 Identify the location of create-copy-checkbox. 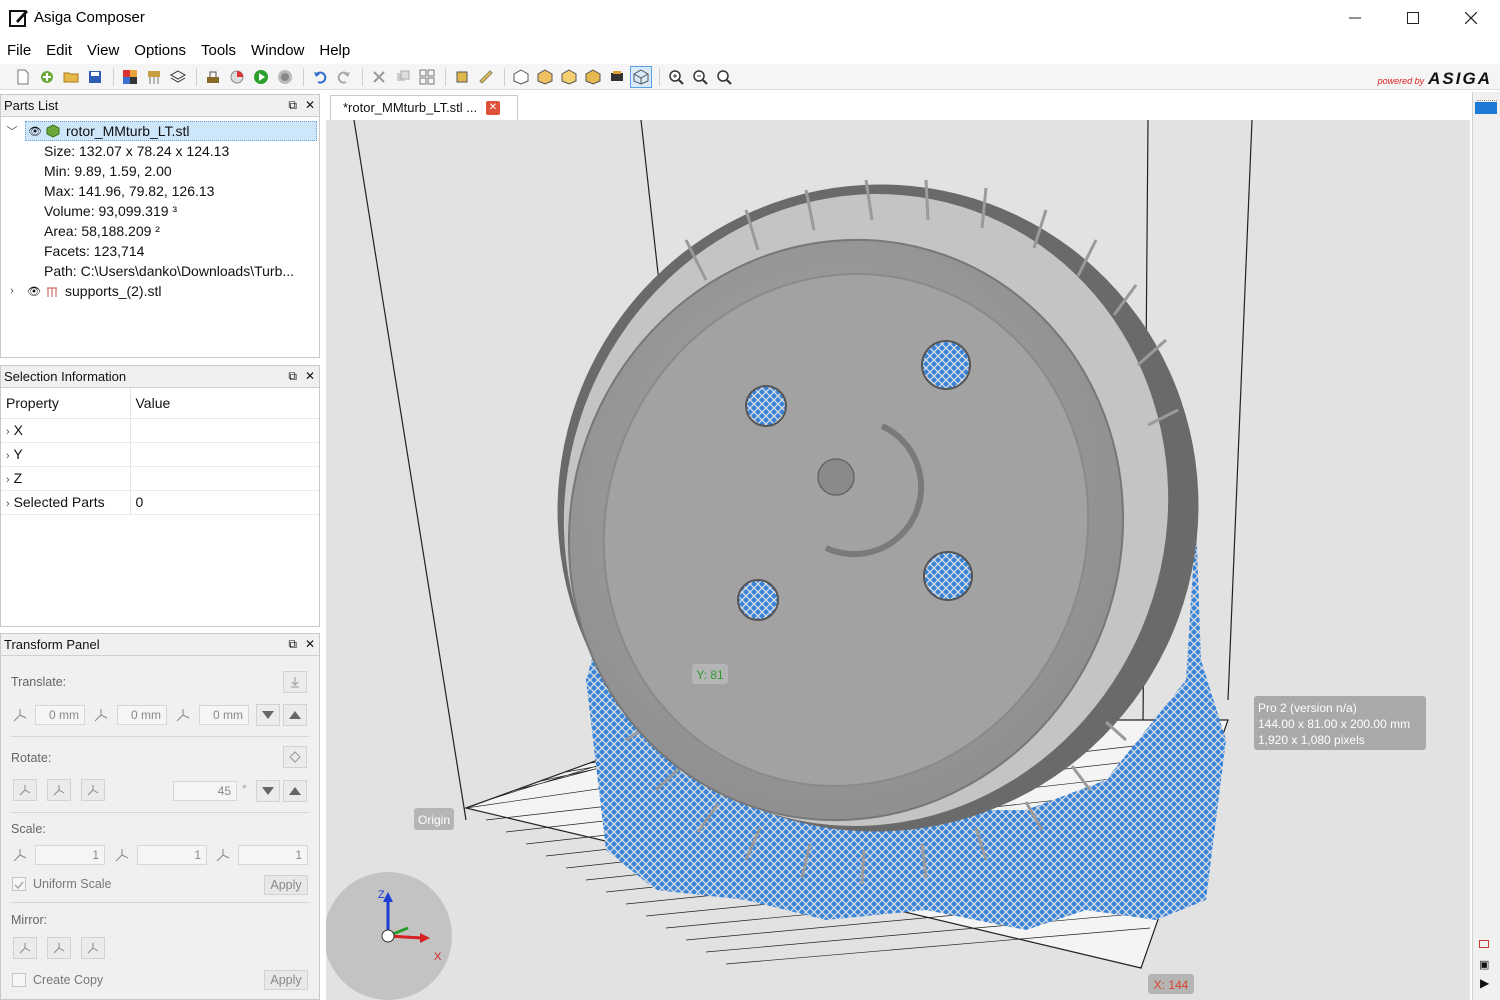
(19, 980).